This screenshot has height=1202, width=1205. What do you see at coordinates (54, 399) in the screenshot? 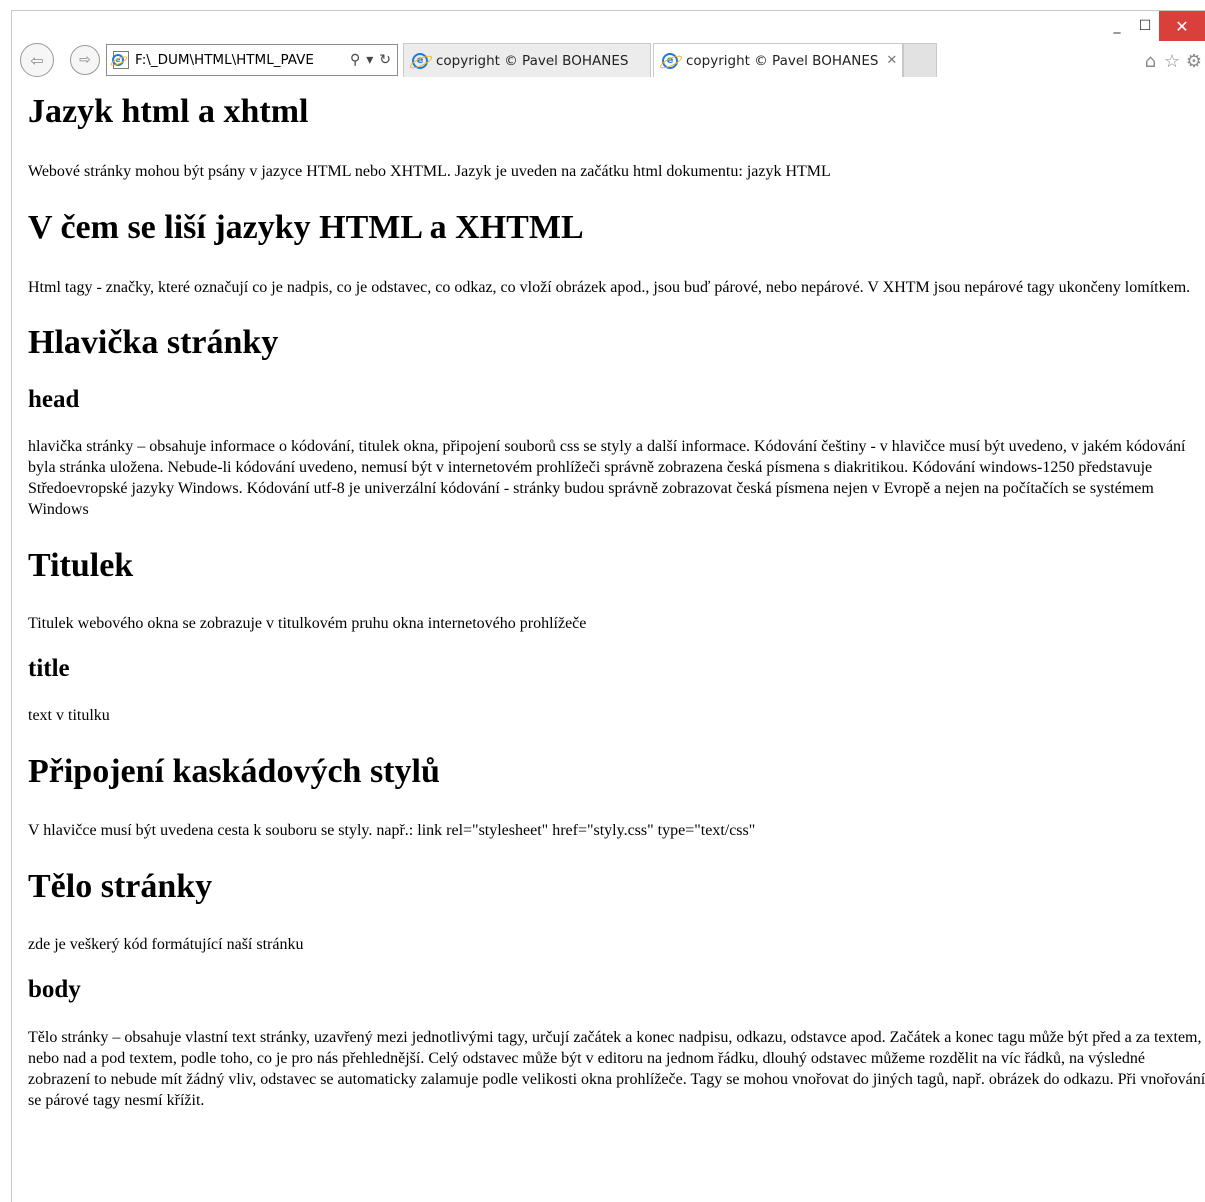
I see `heading-head: head` at bounding box center [54, 399].